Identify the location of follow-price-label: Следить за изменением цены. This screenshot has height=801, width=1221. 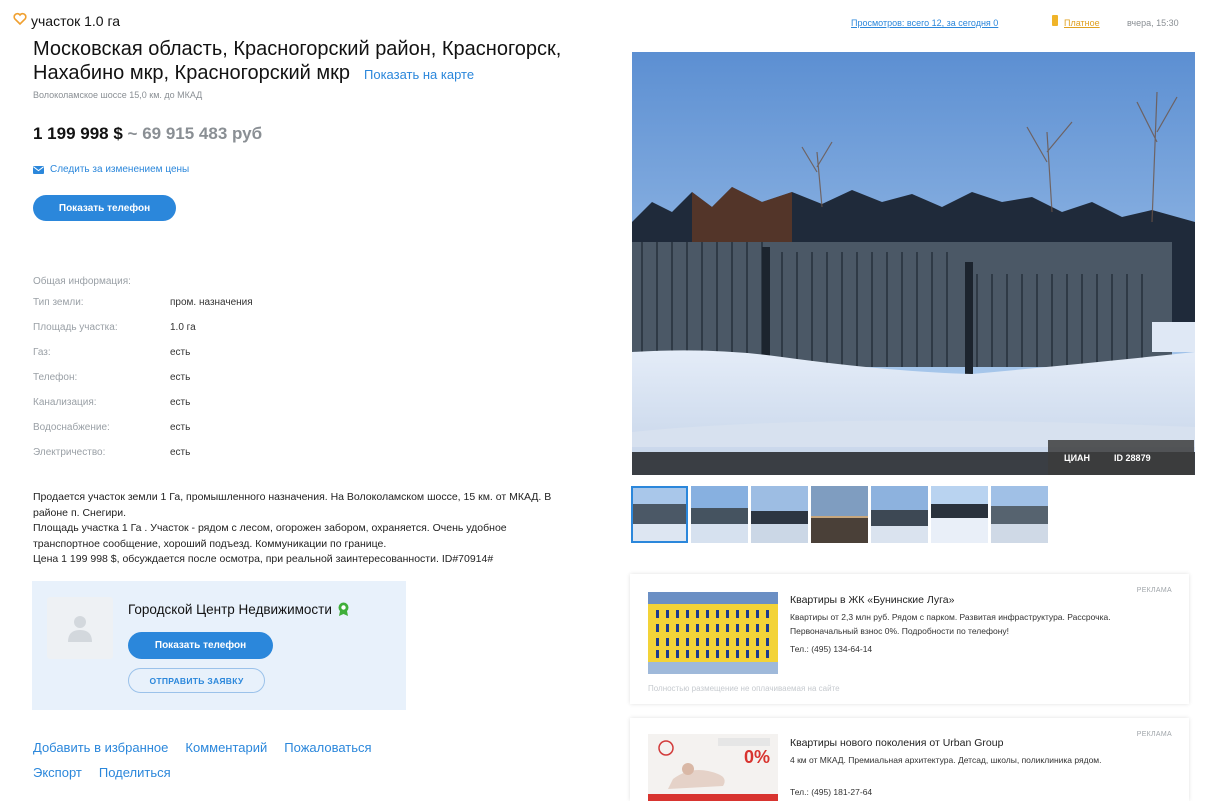
(120, 169).